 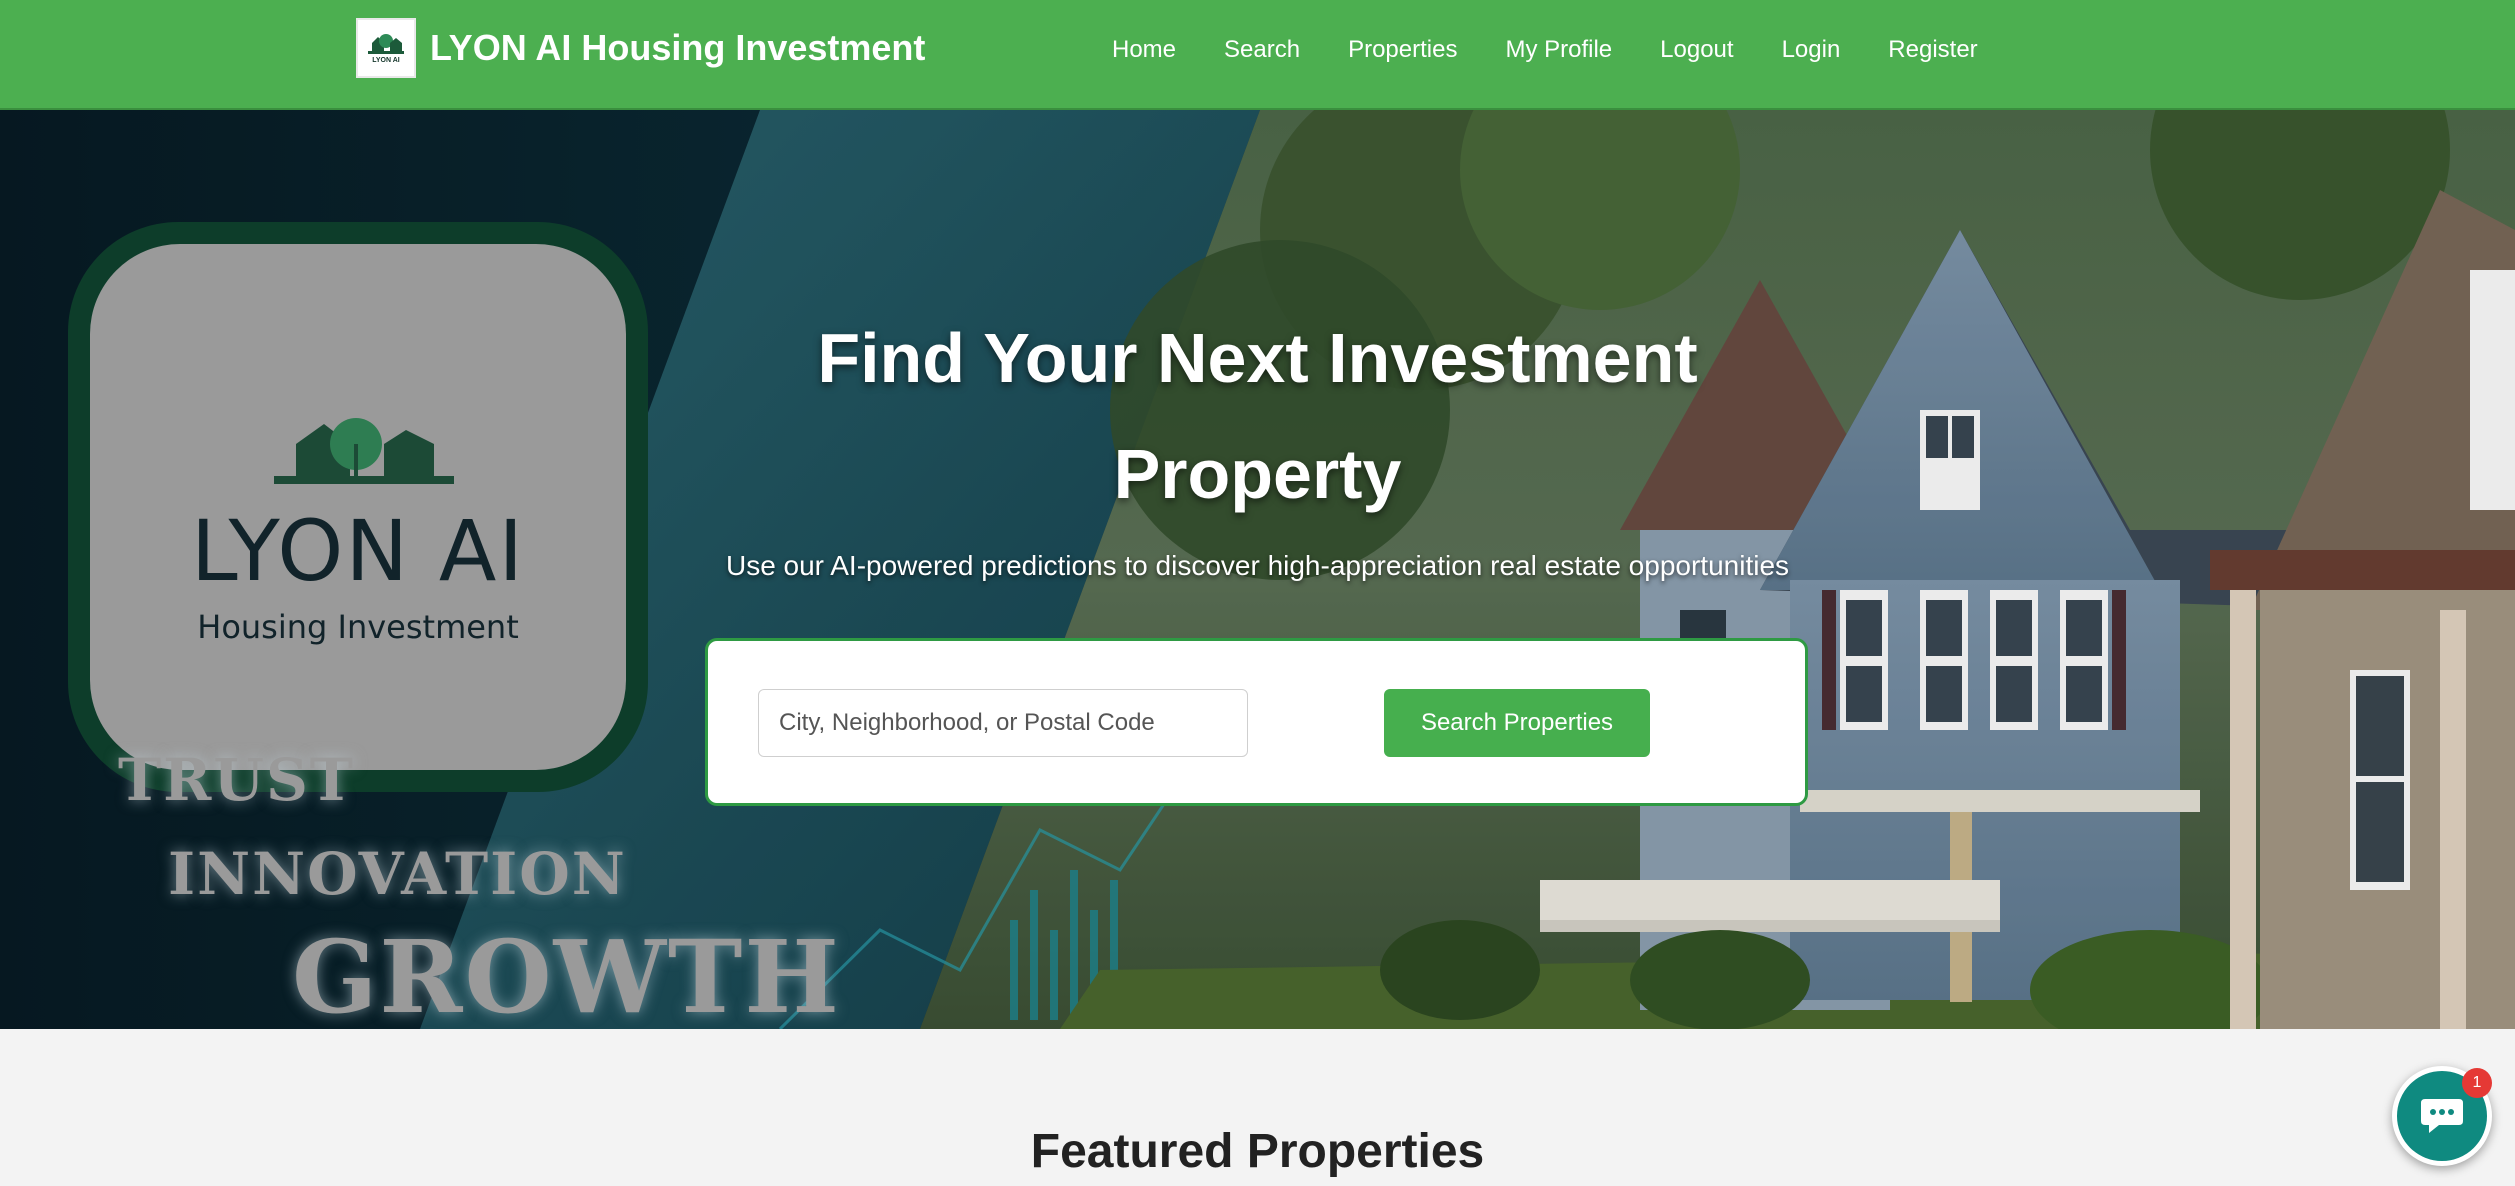 I want to click on logo-tile-inner: LYON AI Housing Investment, so click(x=358, y=507).